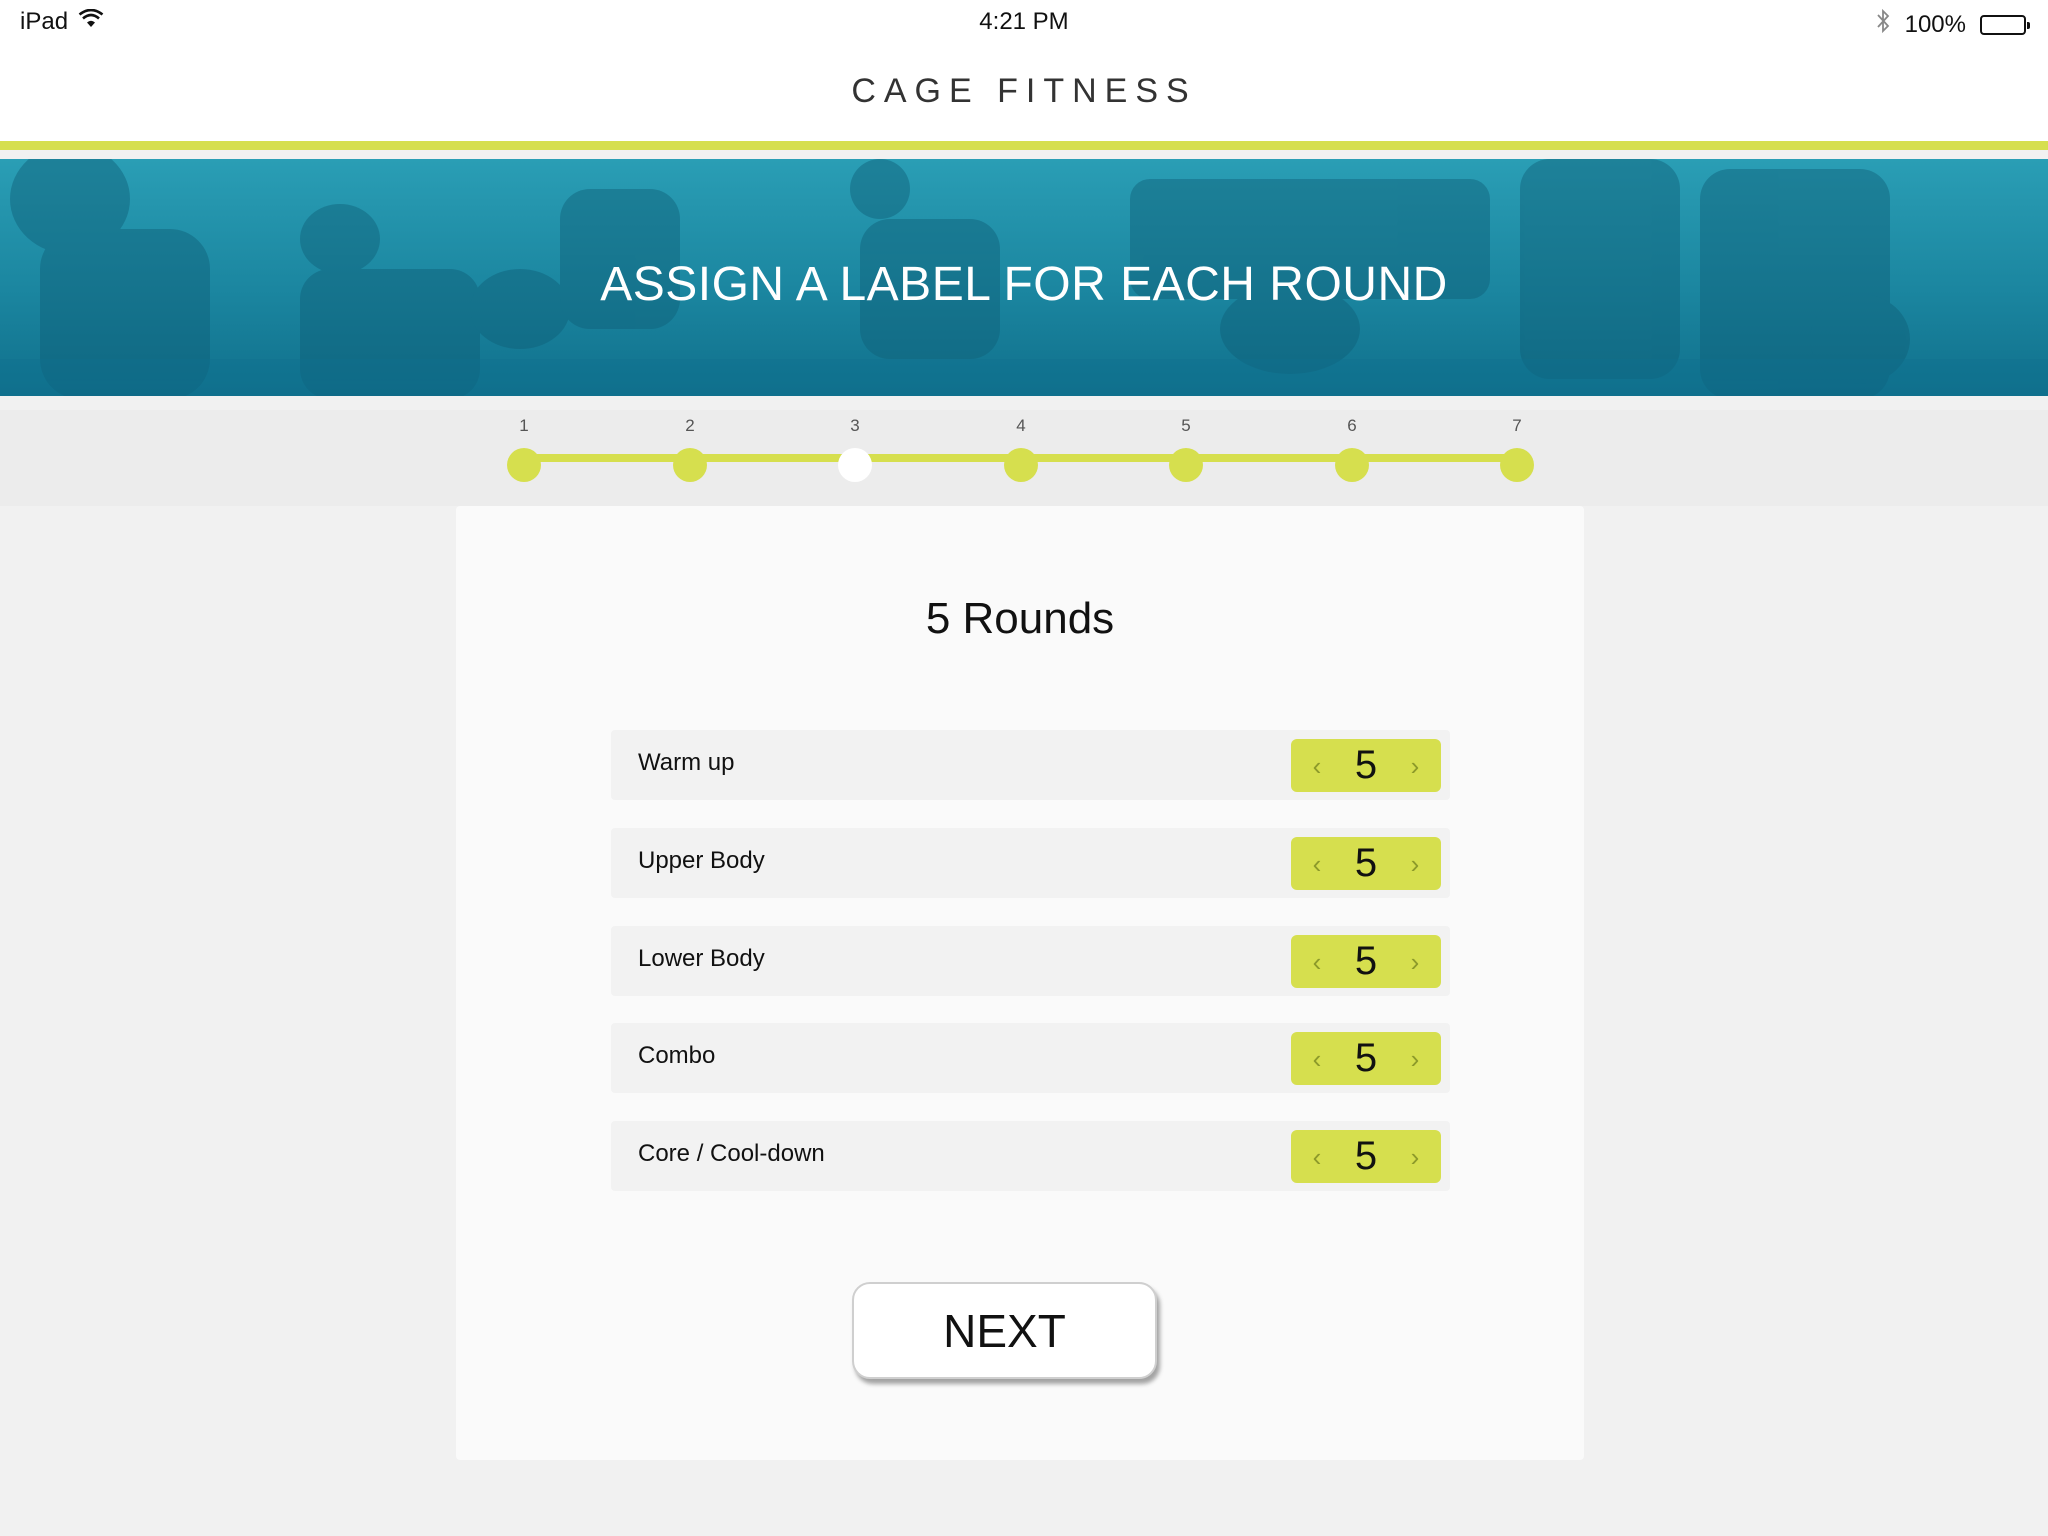 The width and height of the screenshot is (2048, 1536). I want to click on status-bar: iPad 4:21 PM 100%, so click(1024, 21).